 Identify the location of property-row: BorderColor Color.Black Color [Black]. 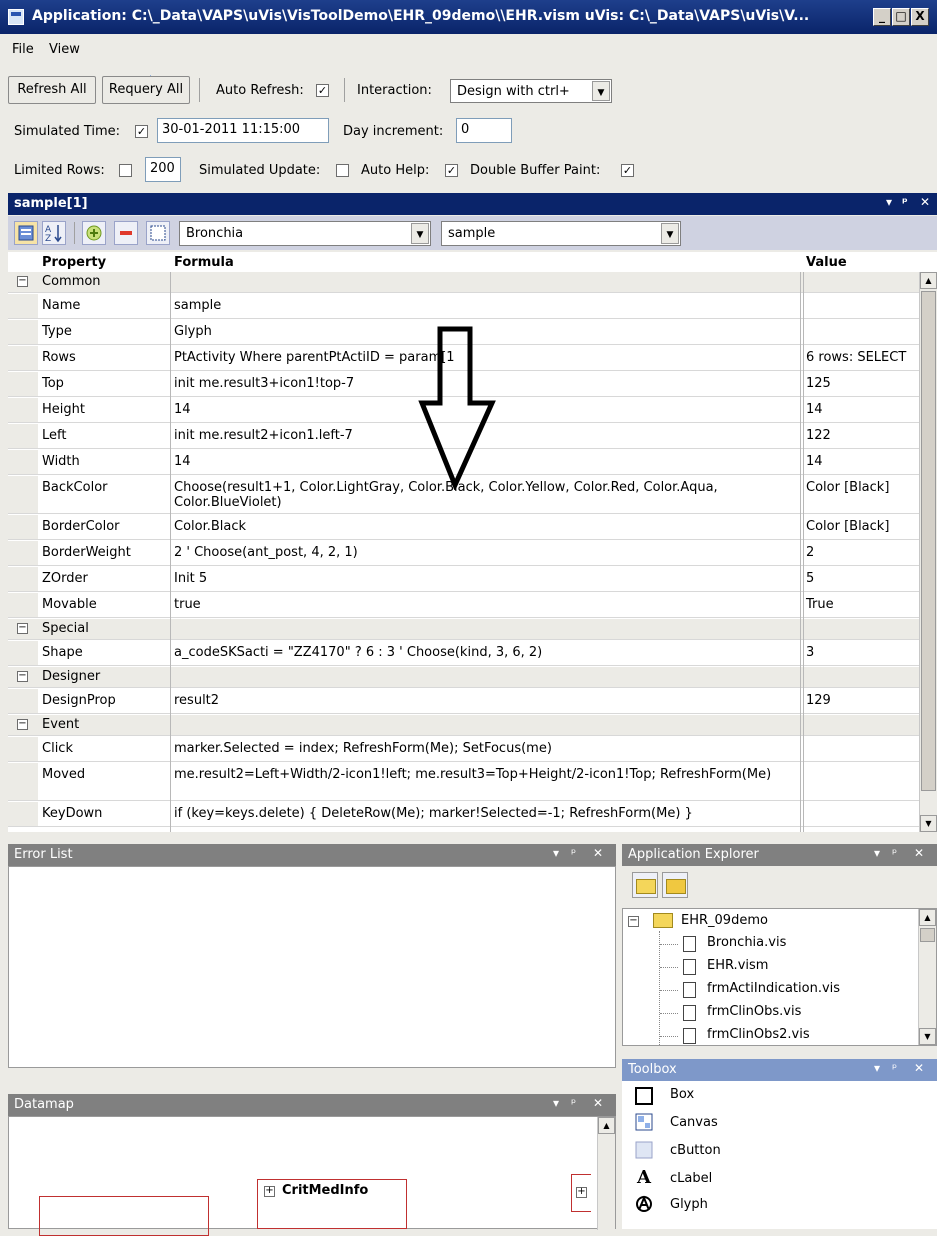
(463, 527).